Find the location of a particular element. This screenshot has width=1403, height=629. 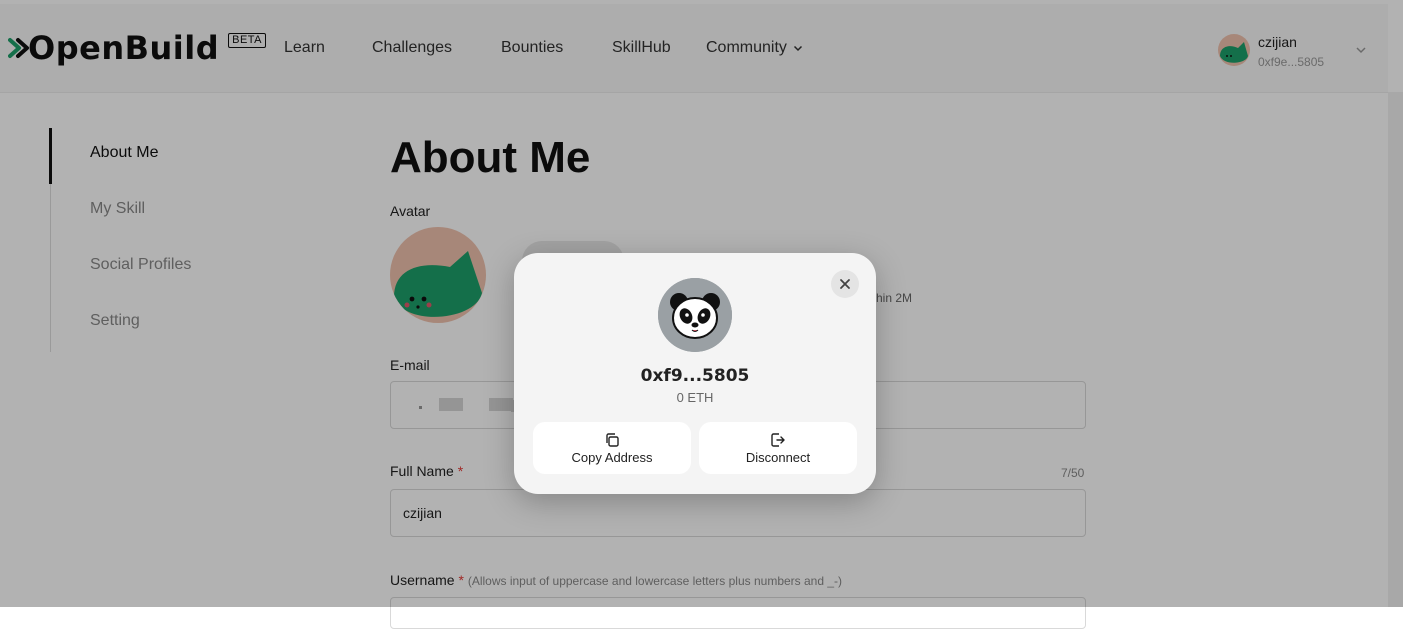

close-modal-button is located at coordinates (845, 284).